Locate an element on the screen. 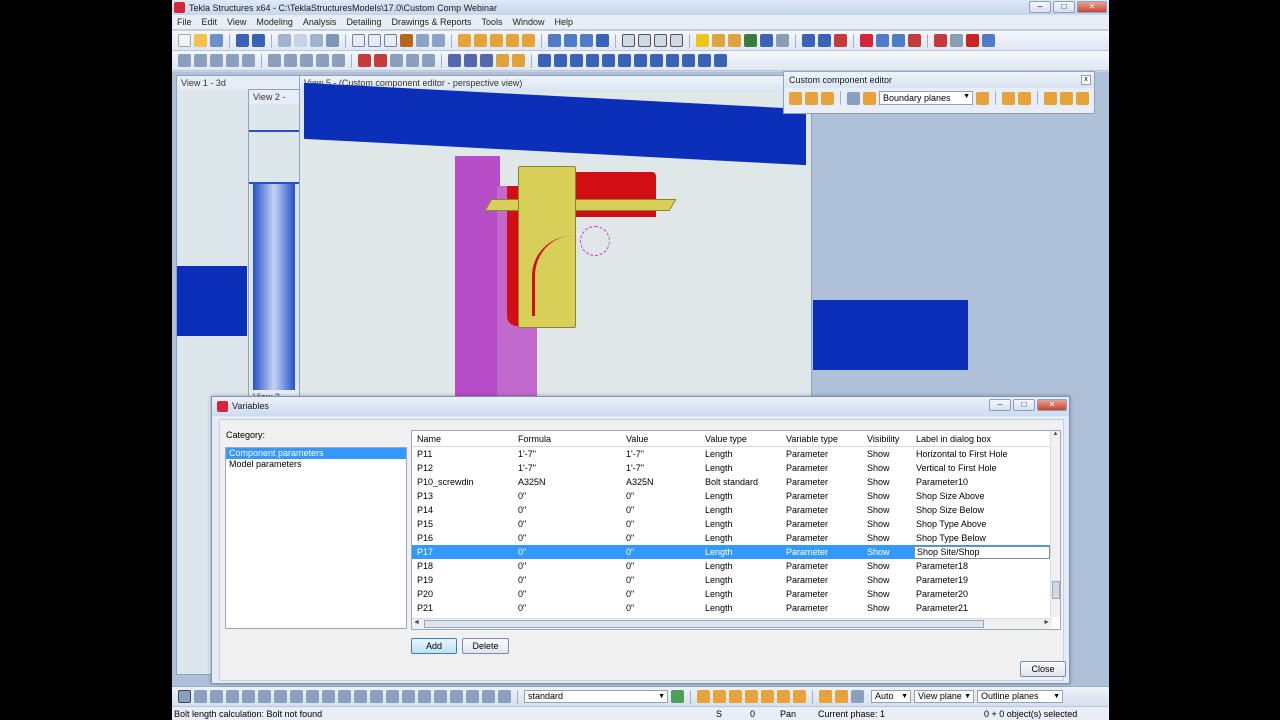 The height and width of the screenshot is (720, 1280). view-plane-select: View plane ▼ is located at coordinates (944, 696).